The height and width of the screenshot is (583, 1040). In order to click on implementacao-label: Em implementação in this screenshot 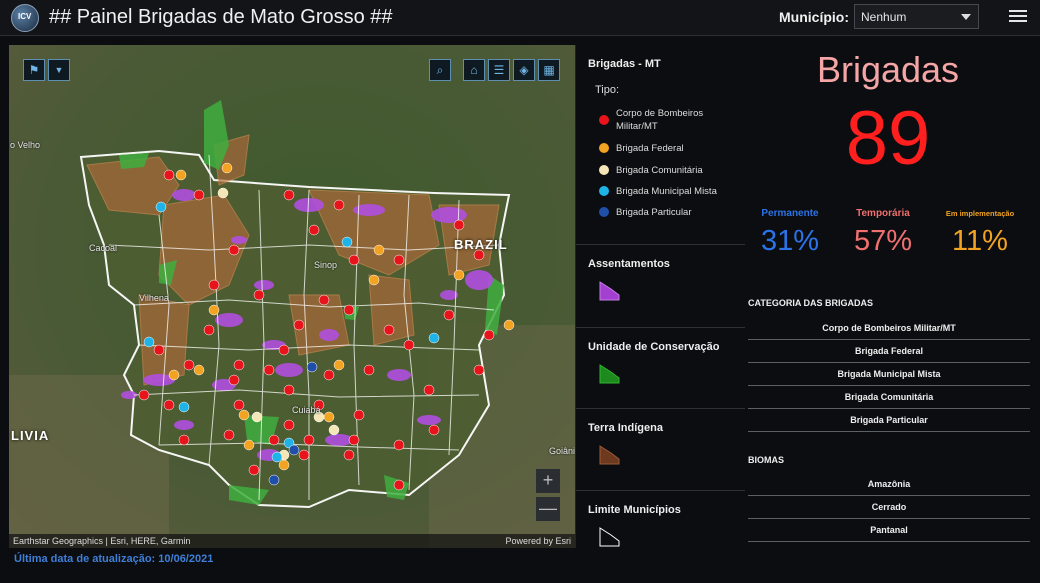, I will do `click(980, 213)`.